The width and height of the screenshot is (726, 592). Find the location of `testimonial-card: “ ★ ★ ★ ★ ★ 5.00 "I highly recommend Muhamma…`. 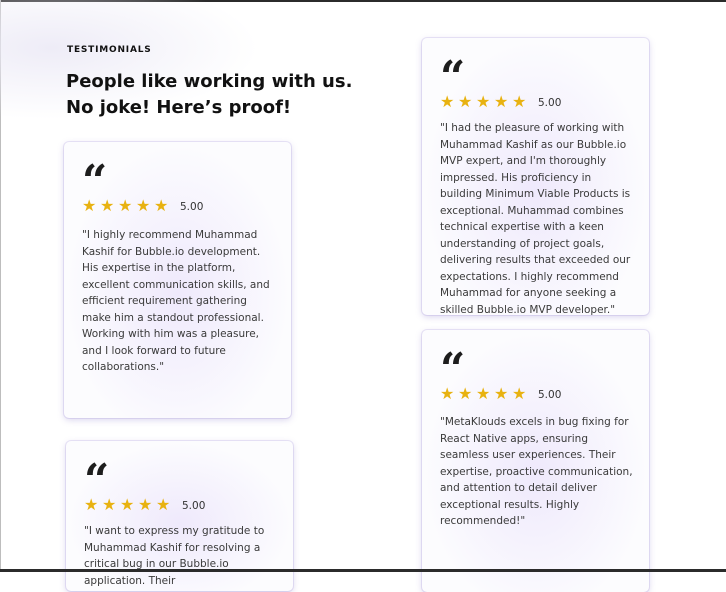

testimonial-card: “ ★ ★ ★ ★ ★ 5.00 "I highly recommend Muhamma… is located at coordinates (177, 280).